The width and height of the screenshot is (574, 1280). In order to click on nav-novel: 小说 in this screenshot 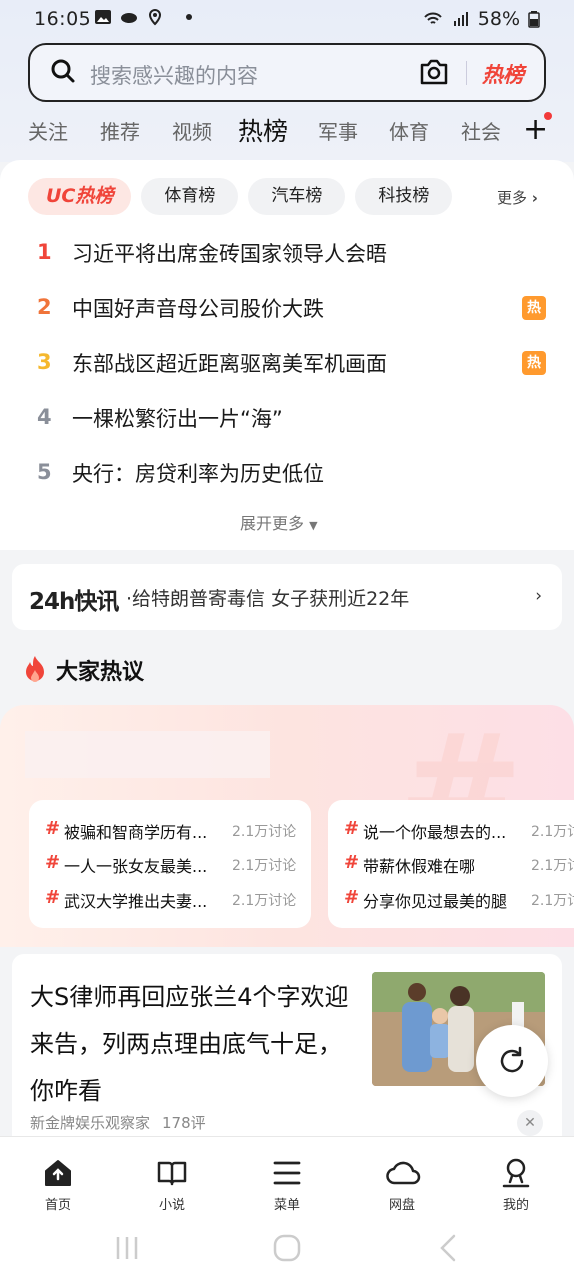, I will do `click(172, 1182)`.